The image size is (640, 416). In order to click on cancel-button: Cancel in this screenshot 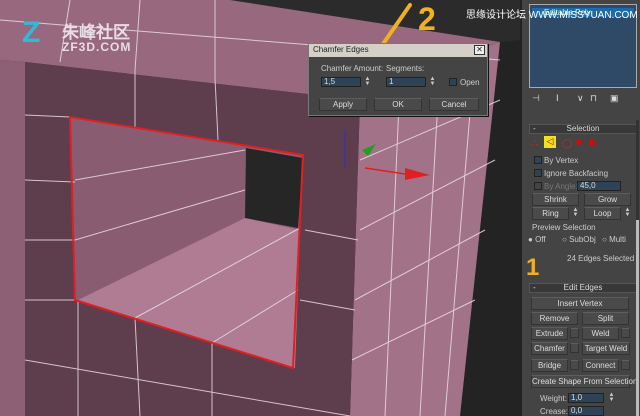, I will do `click(454, 104)`.